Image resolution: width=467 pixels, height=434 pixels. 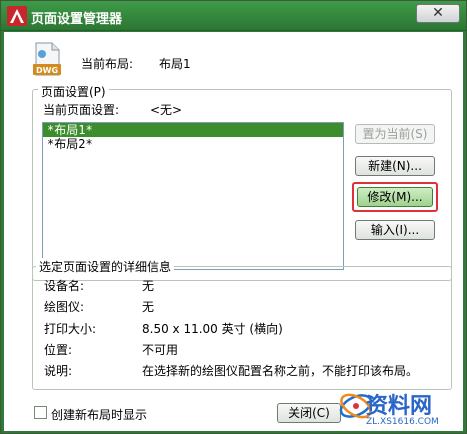 I want to click on autocad-app-icon, so click(x=17, y=16).